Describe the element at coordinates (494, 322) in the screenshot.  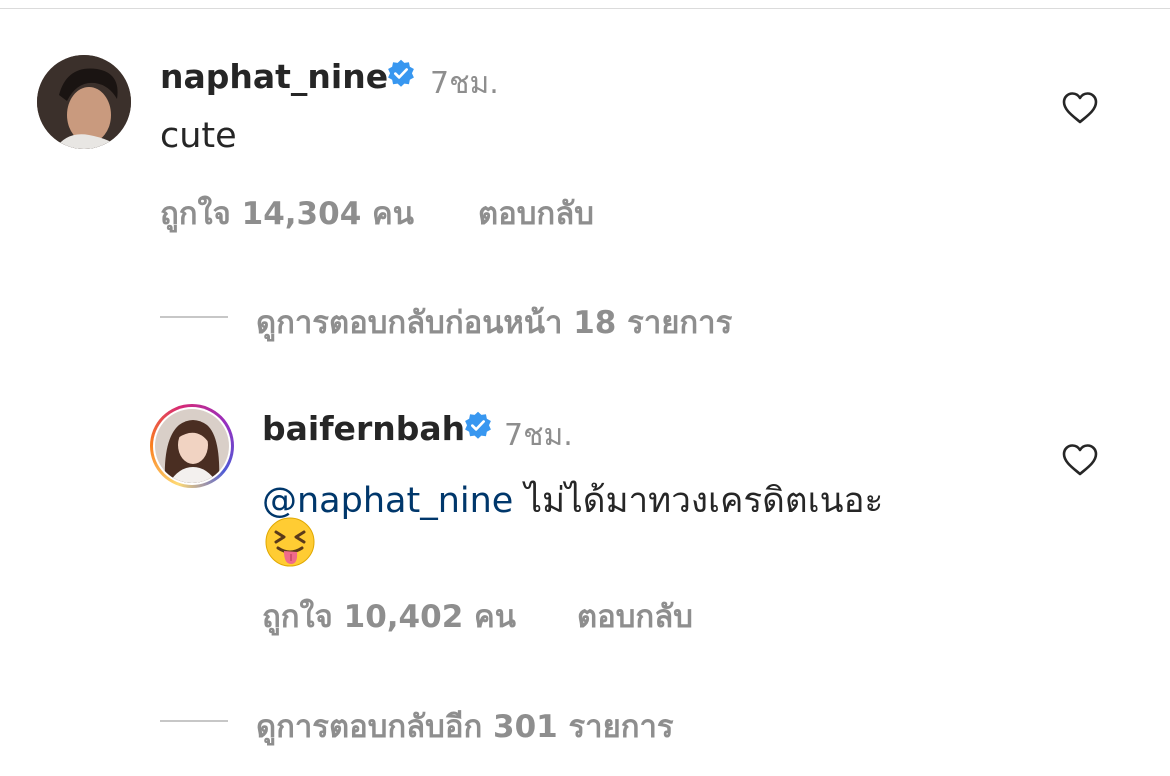
I see `view-previous-replies-label: ดูการตอบกลับก่อนหน้า 18 รายการ` at that location.